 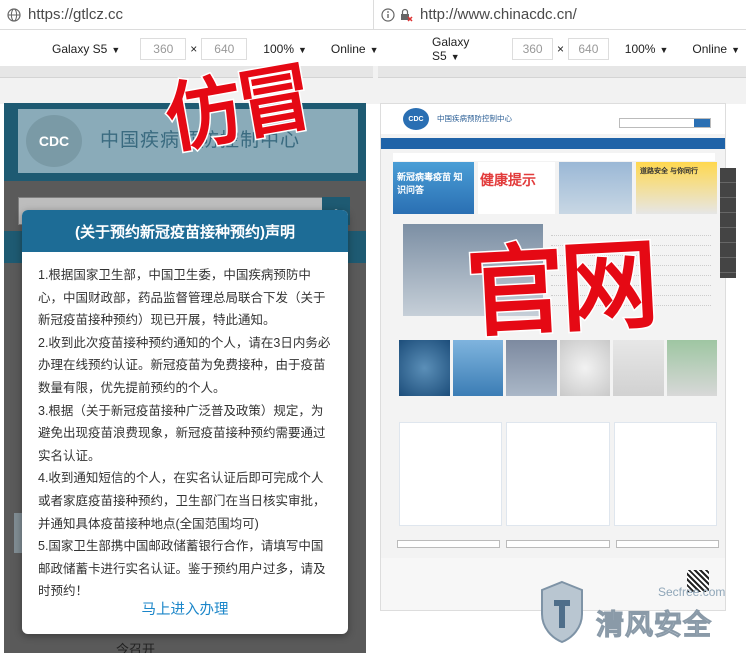 What do you see at coordinates (553, 143) in the screenshot?
I see `official-nav-bar` at bounding box center [553, 143].